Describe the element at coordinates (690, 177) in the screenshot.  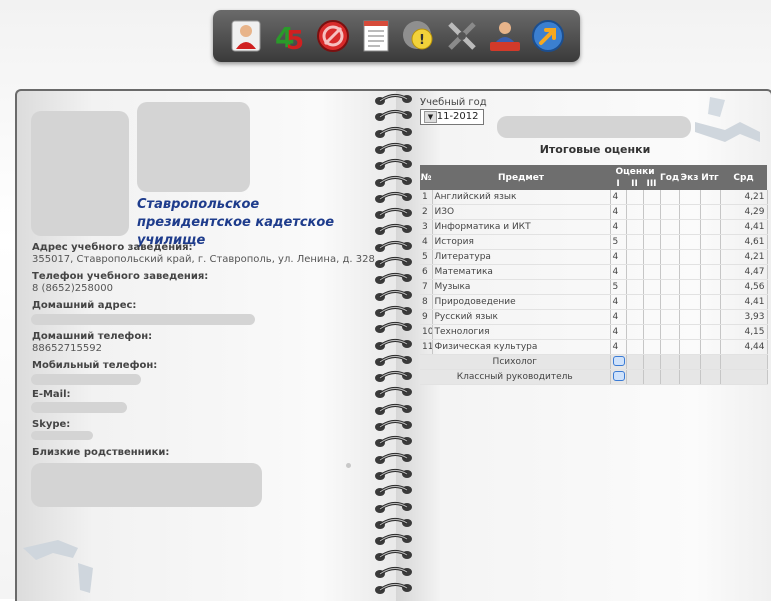
I see `col-exam-header: Экз` at that location.